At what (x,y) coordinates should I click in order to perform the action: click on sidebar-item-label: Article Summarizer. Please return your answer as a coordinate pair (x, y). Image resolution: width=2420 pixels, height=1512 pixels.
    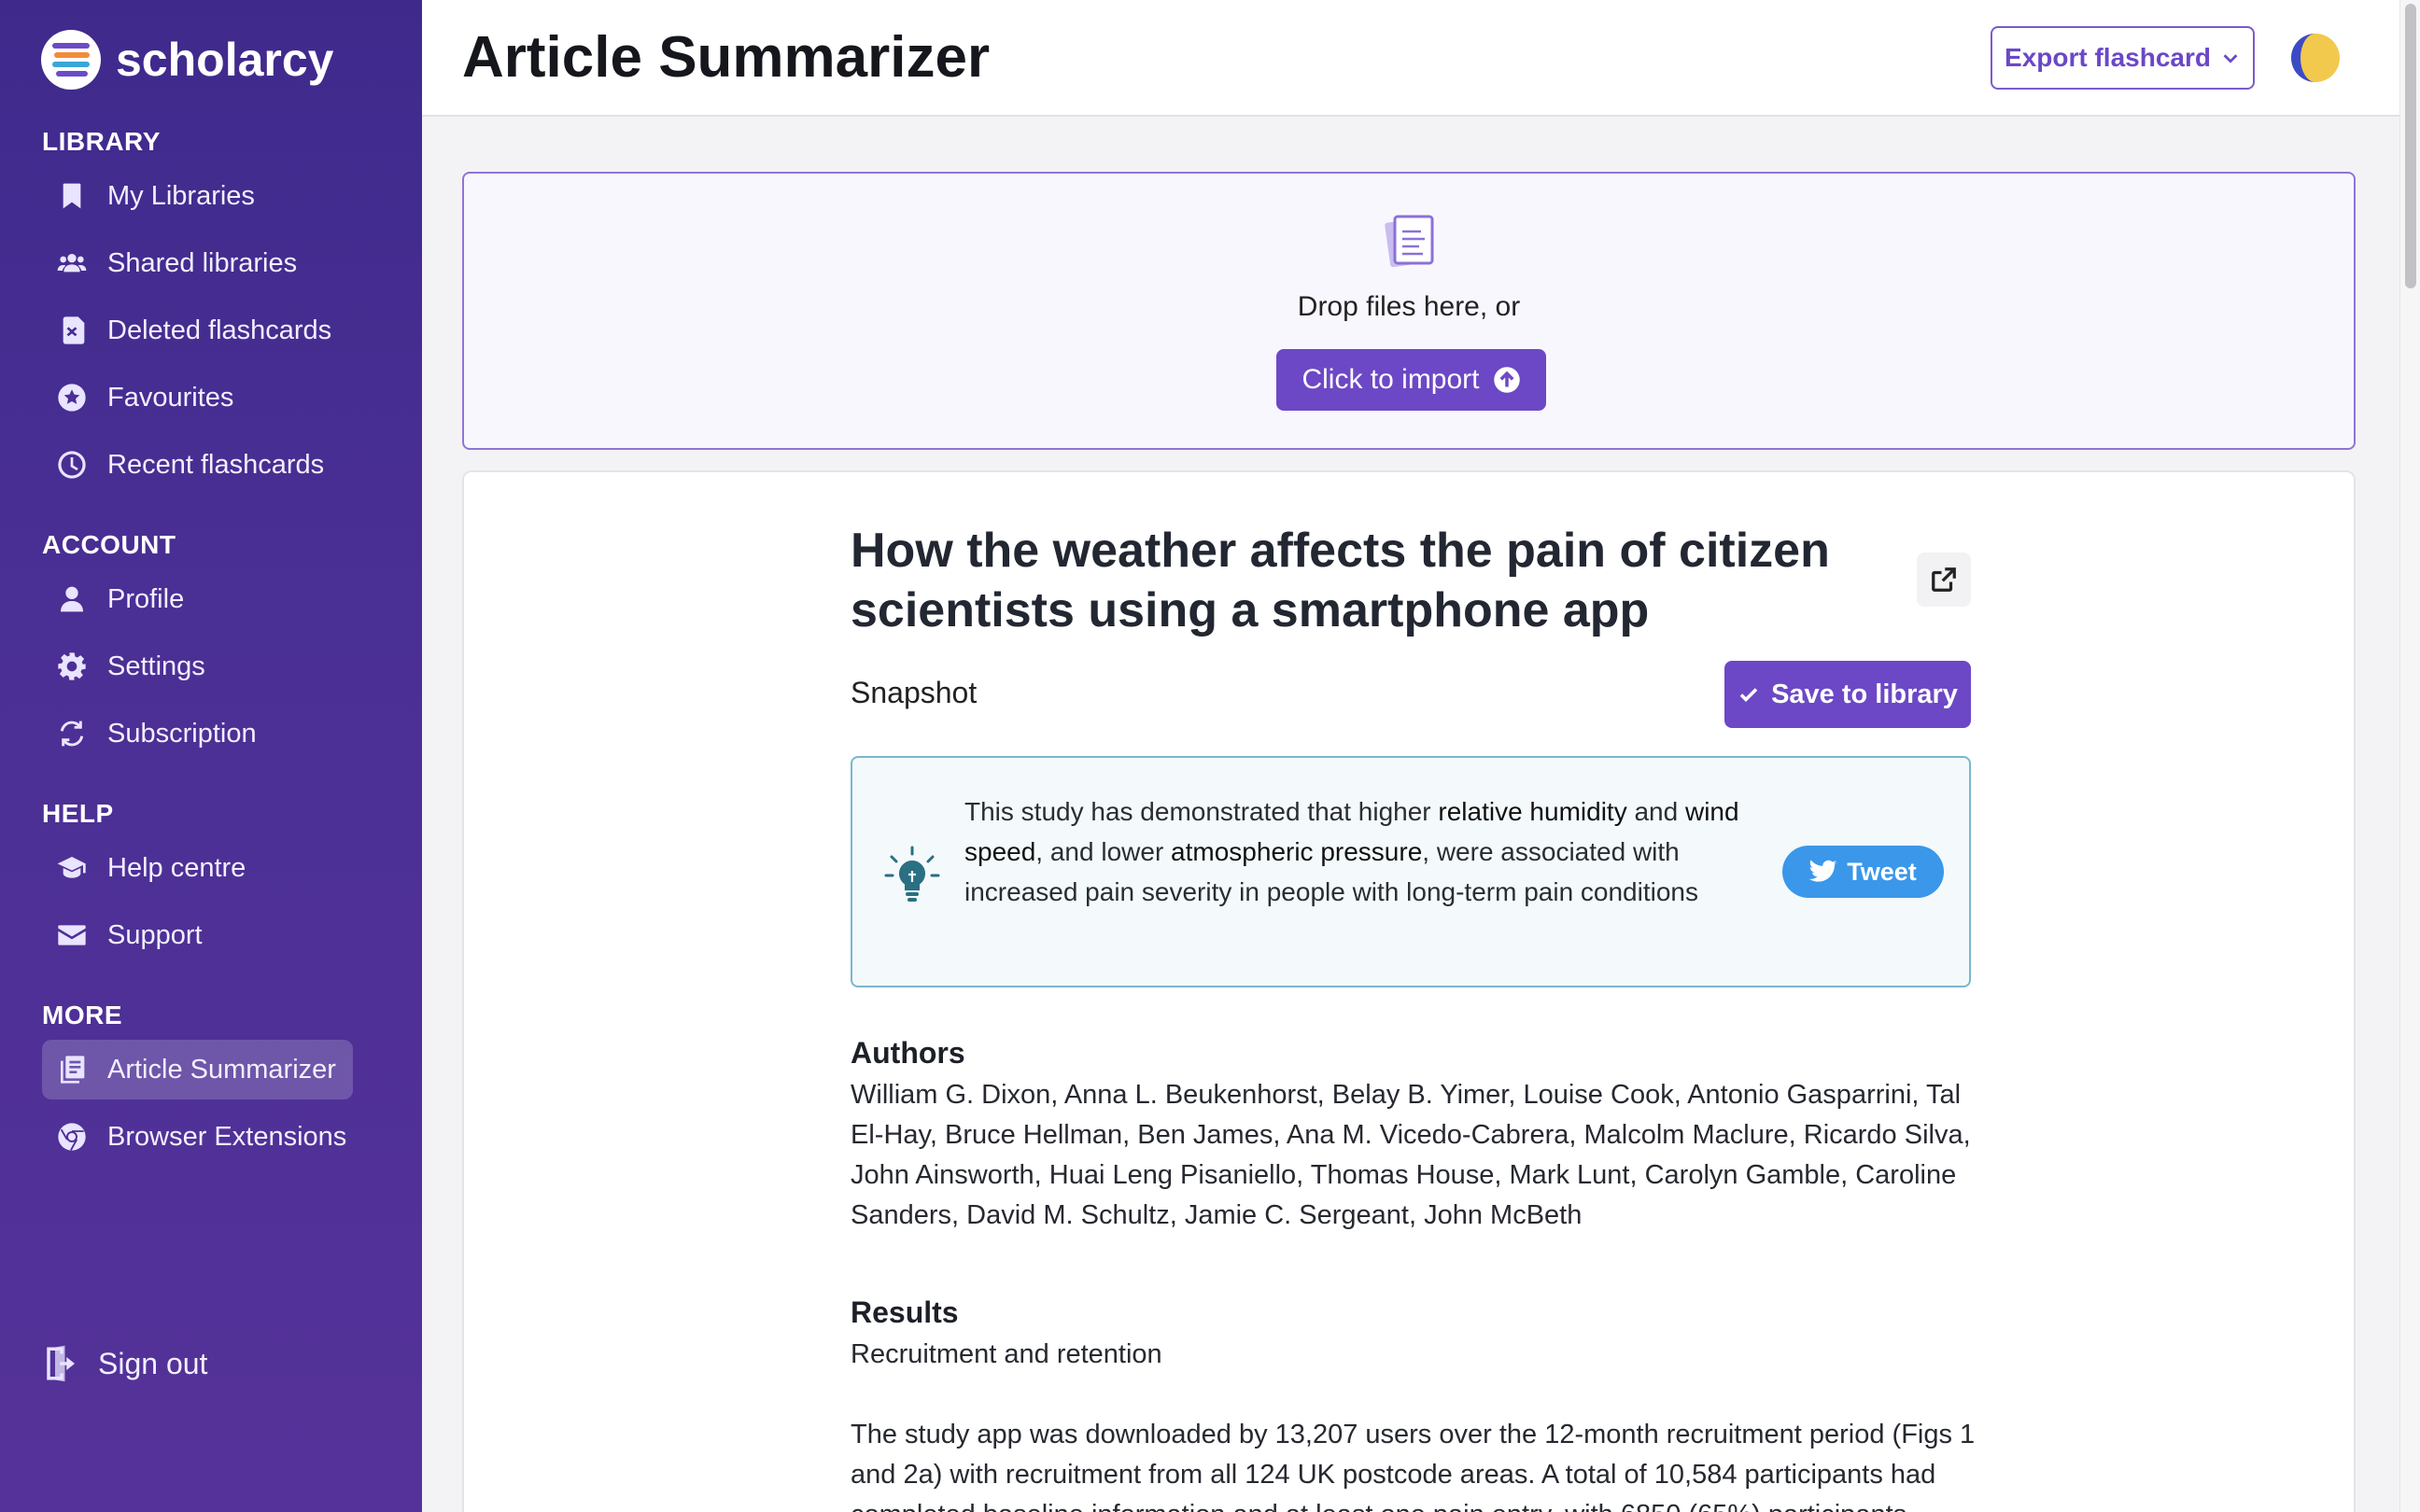
    Looking at the image, I should click on (222, 1069).